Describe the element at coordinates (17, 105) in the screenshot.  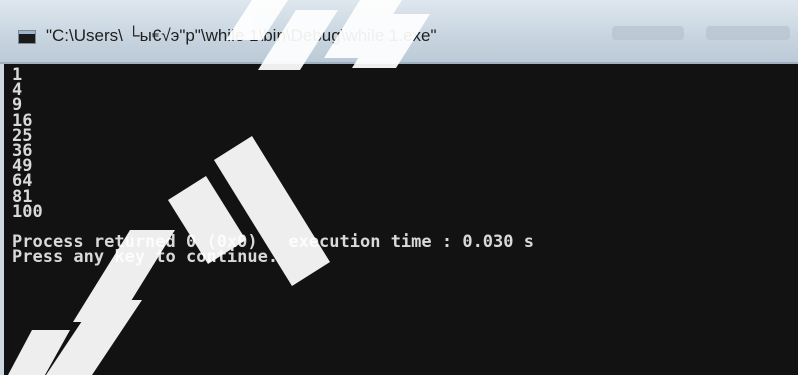
I see `output-line: 9` at that location.